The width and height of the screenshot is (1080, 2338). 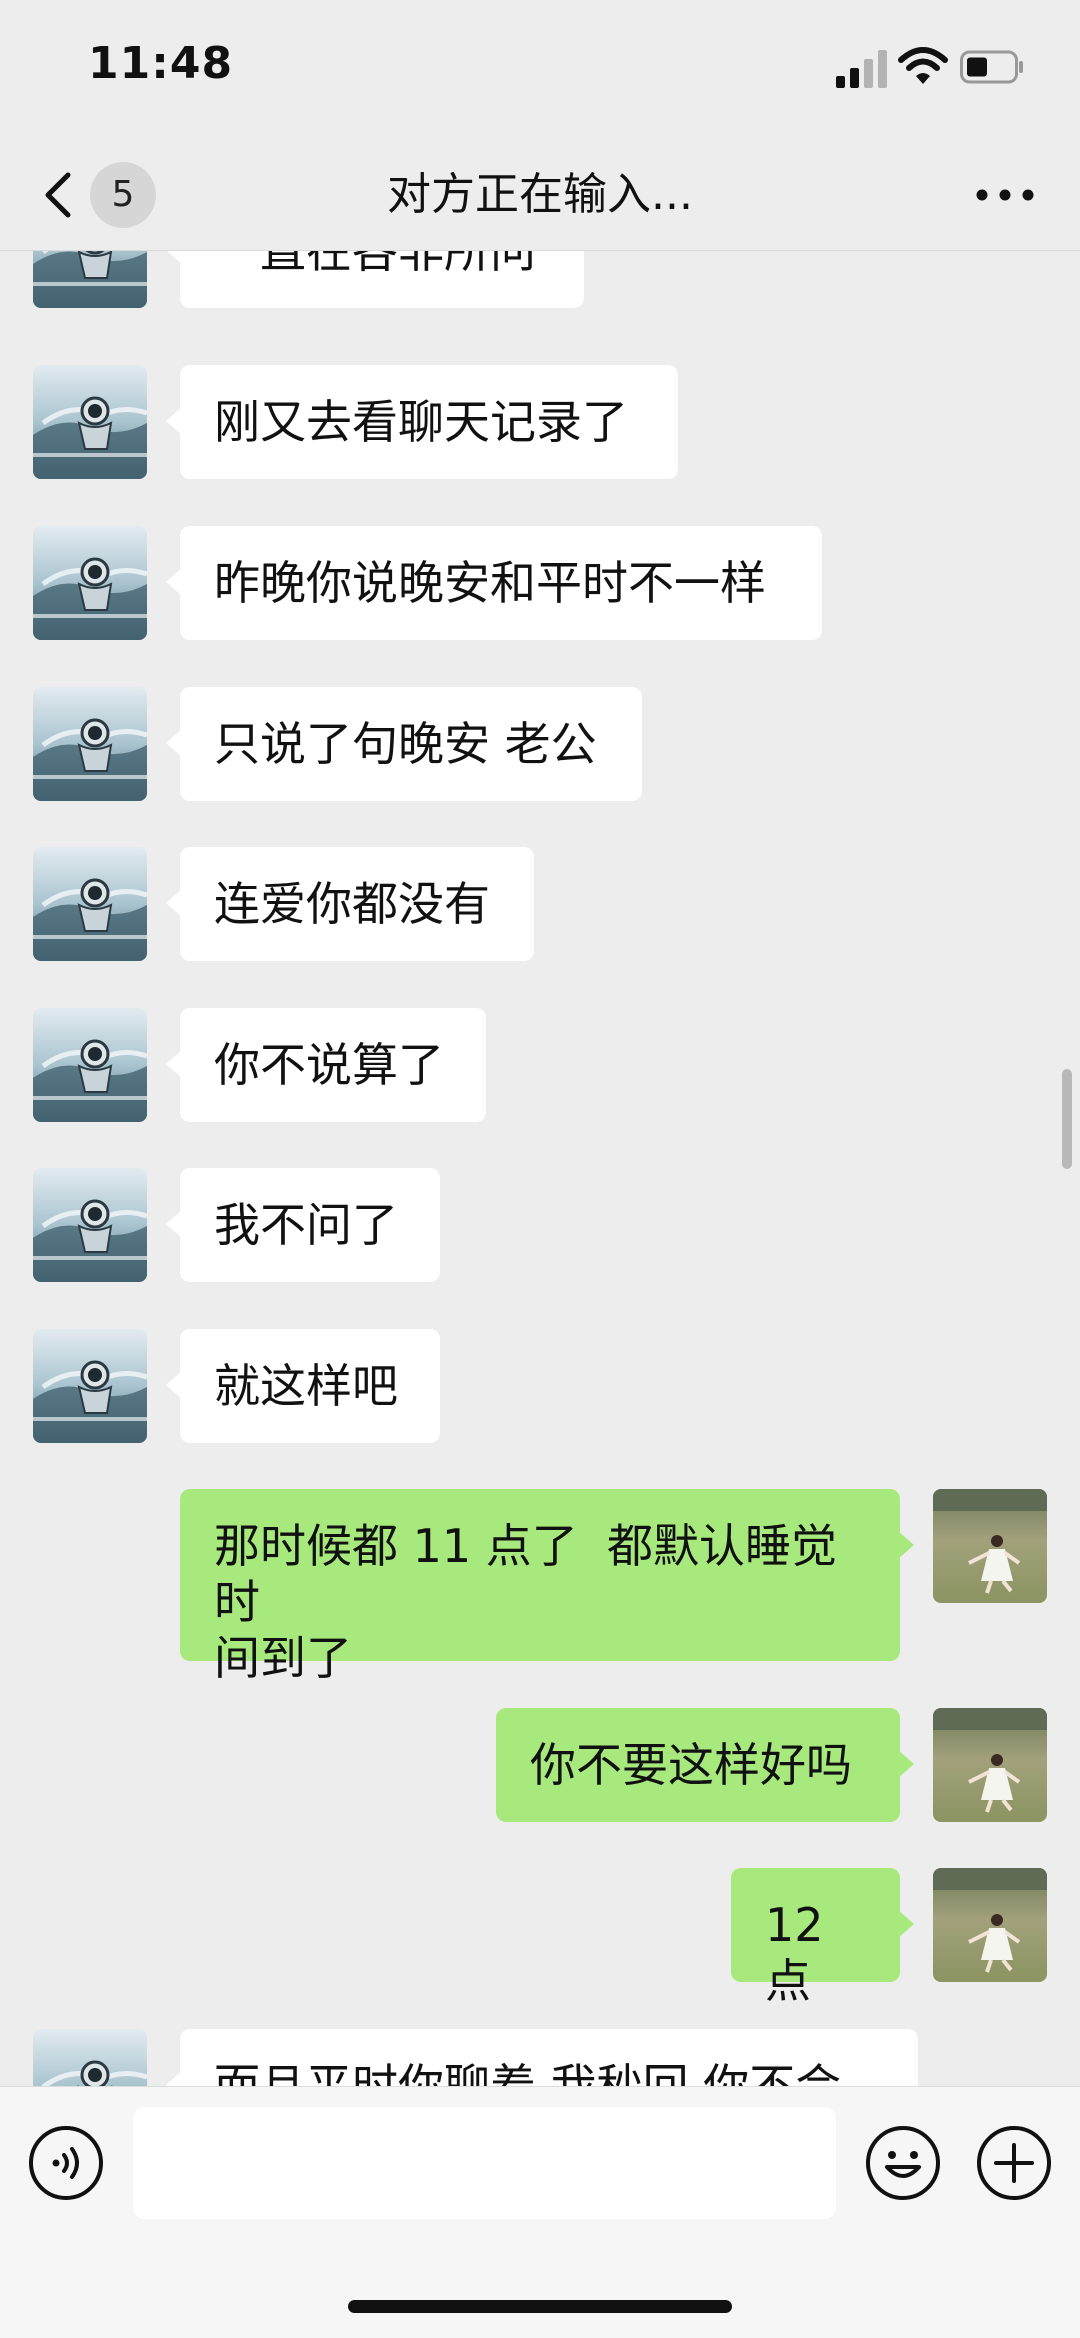 What do you see at coordinates (903, 2163) in the screenshot?
I see `emoji-icon` at bounding box center [903, 2163].